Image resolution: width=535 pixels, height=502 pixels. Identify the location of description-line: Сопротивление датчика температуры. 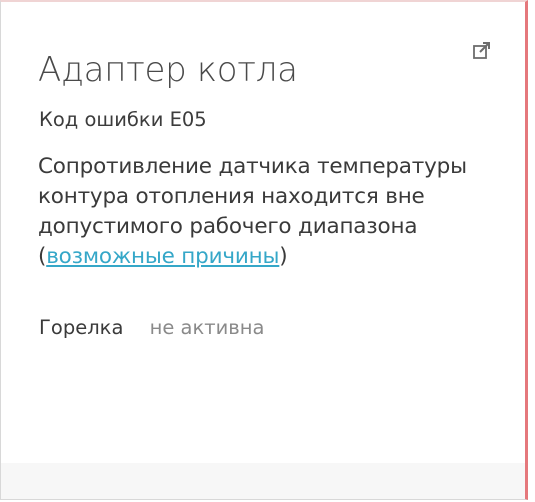
(252, 166).